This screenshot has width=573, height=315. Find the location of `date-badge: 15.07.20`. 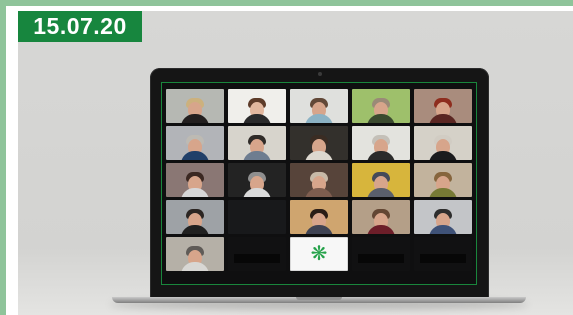

date-badge: 15.07.20 is located at coordinates (80, 26).